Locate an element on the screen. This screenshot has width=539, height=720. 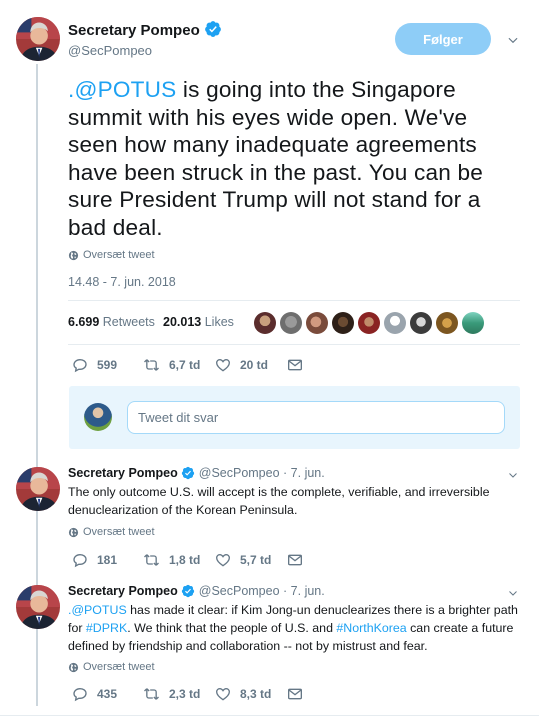
retweet-button: 6,7 td is located at coordinates (171, 365).